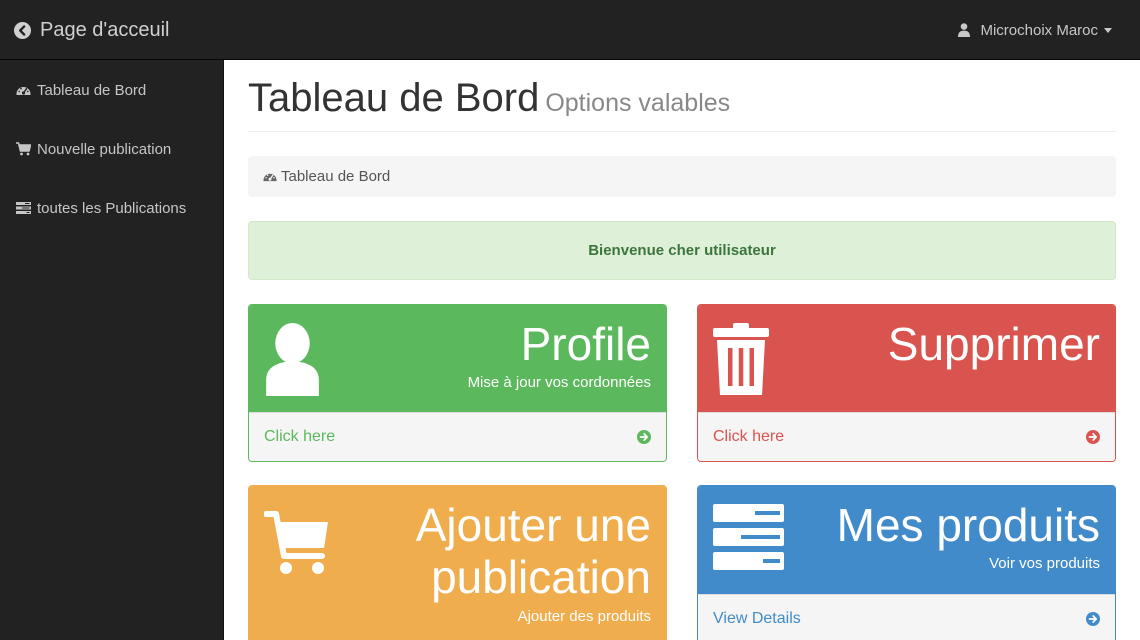 This screenshot has width=1140, height=640. Describe the element at coordinates (533, 525) in the screenshot. I see `add-title-line1: Ajouter une` at that location.